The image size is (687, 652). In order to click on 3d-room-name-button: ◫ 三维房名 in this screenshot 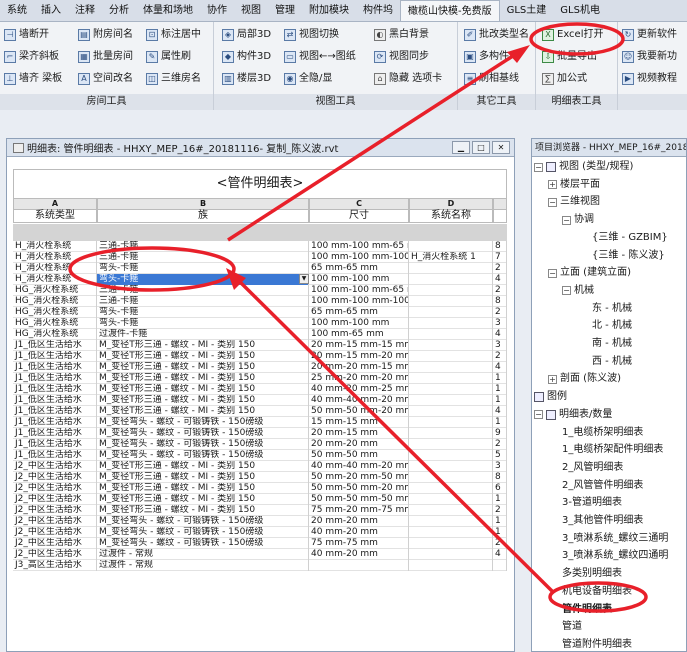, I will do `click(173, 79)`.